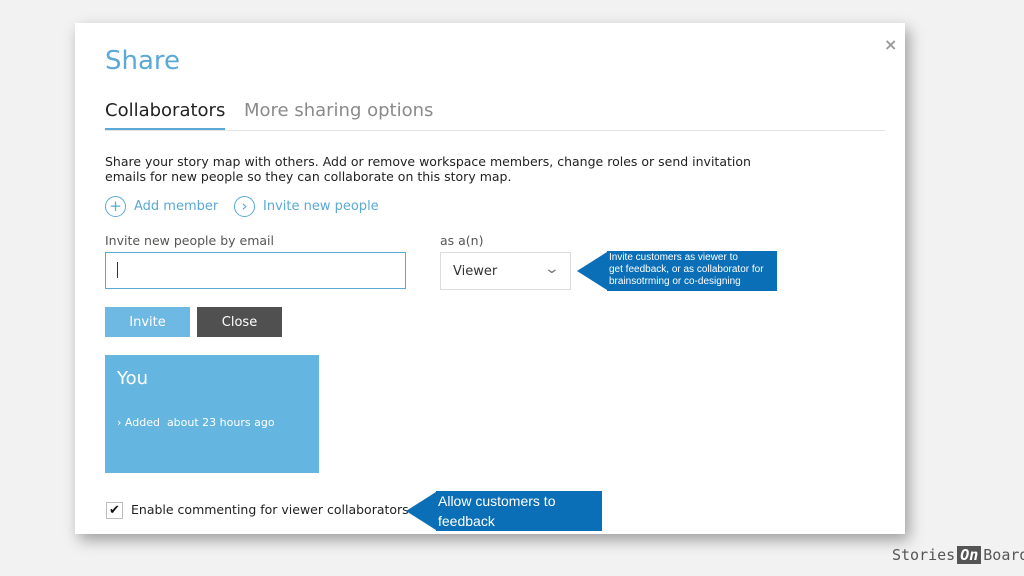  Describe the element at coordinates (552, 269) in the screenshot. I see `chevron-down-icon: ⌄` at that location.